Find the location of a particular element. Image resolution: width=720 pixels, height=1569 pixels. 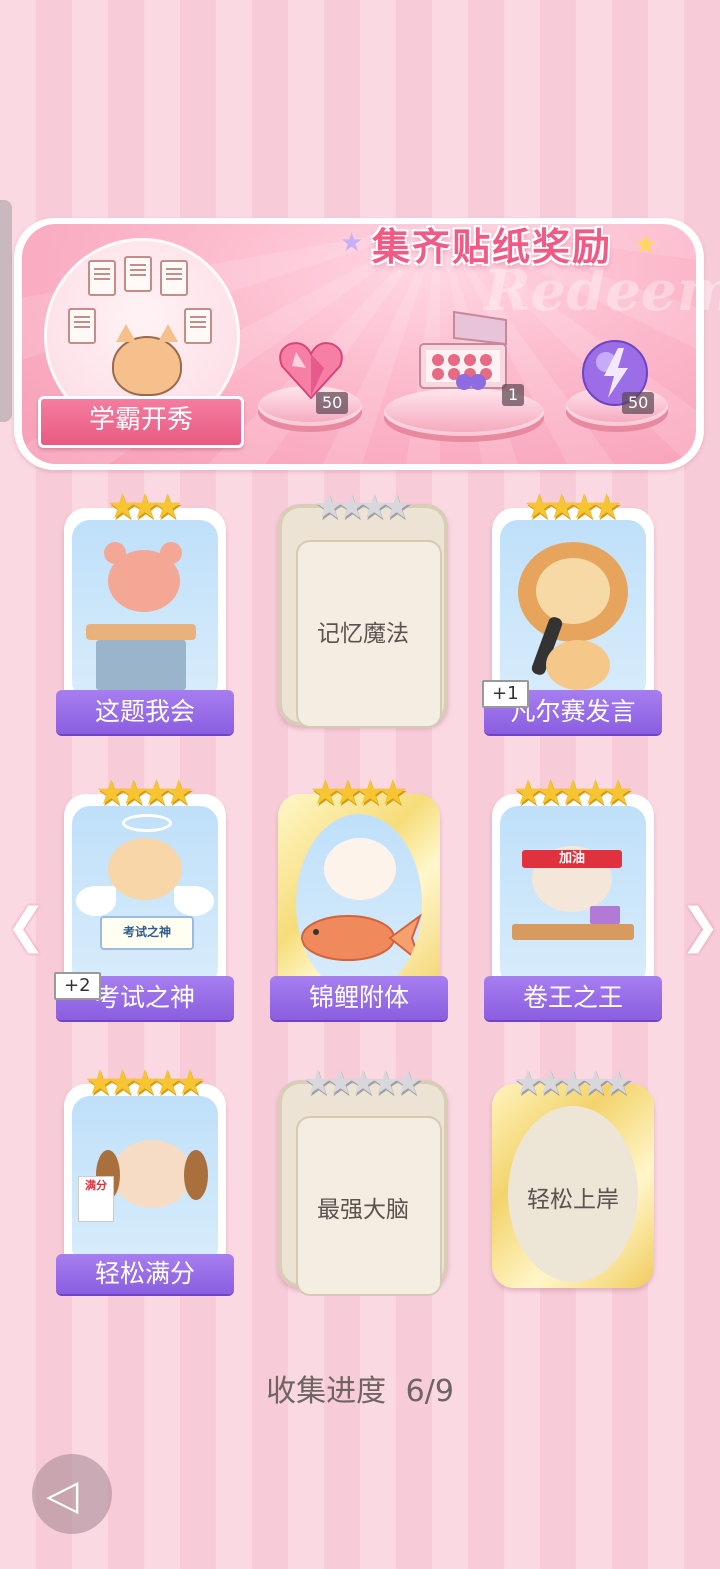

card-title: 卷王之王 is located at coordinates (573, 998).